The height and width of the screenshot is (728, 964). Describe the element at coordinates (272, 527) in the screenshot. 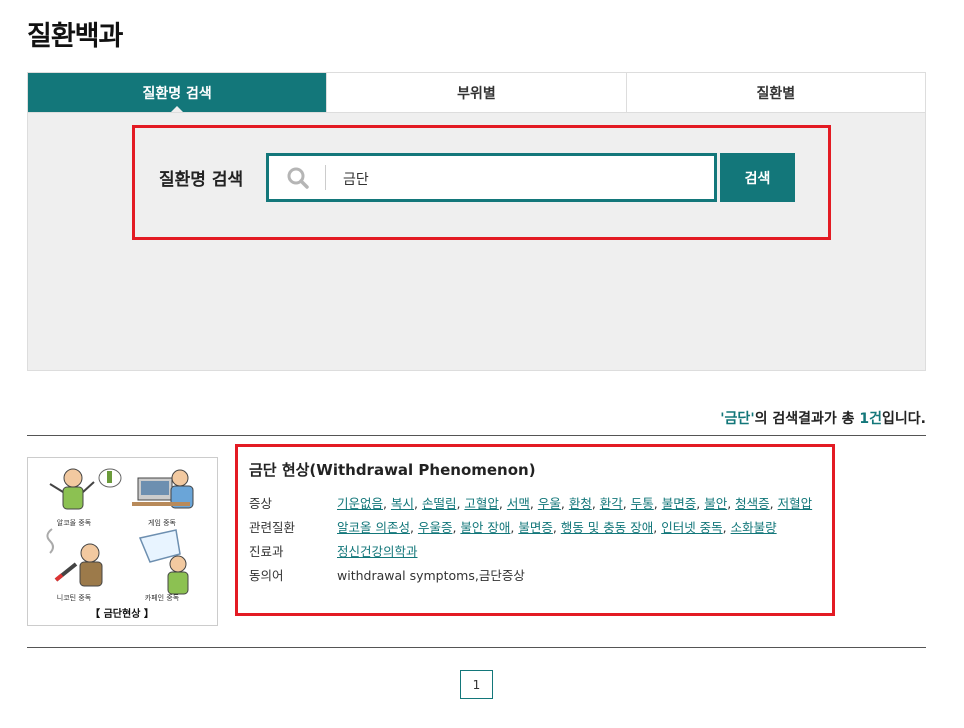

I see `related-diseases-label: 관련질환` at that location.